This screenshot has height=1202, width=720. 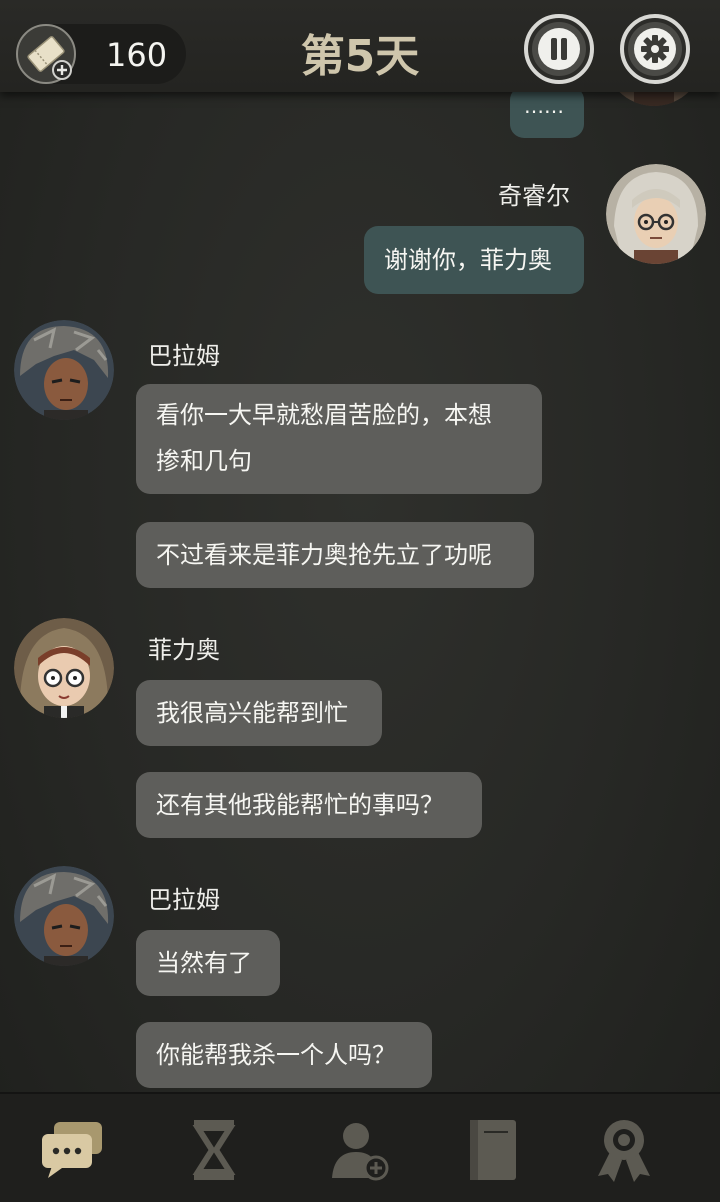 I want to click on nav-achievements, so click(x=624, y=1150).